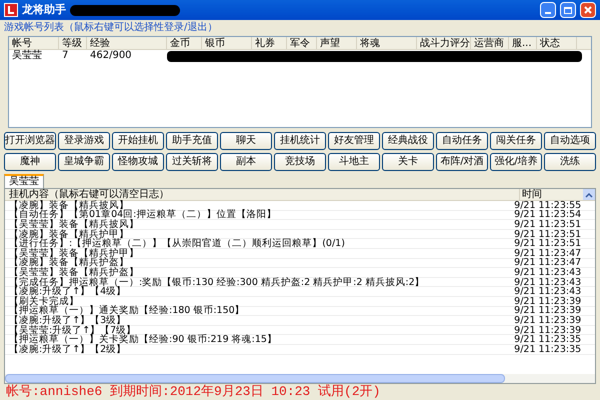 Image resolution: width=600 pixels, height=400 pixels. I want to click on action-button: 好友管理, so click(354, 141).